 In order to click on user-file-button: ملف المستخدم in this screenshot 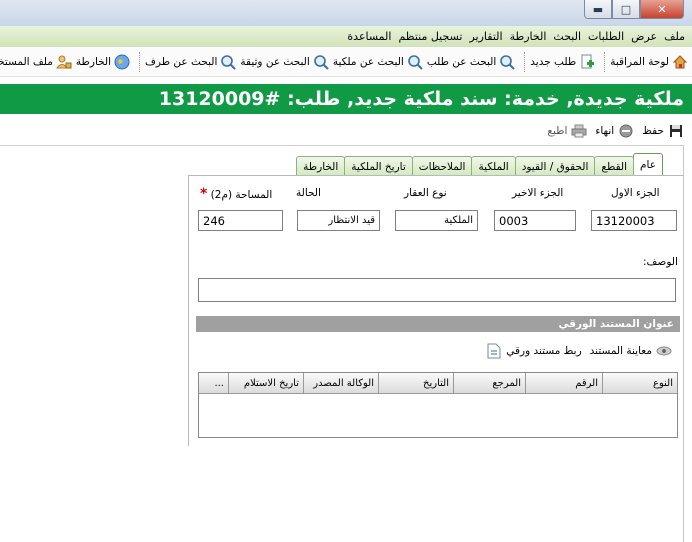, I will do `click(36, 62)`.